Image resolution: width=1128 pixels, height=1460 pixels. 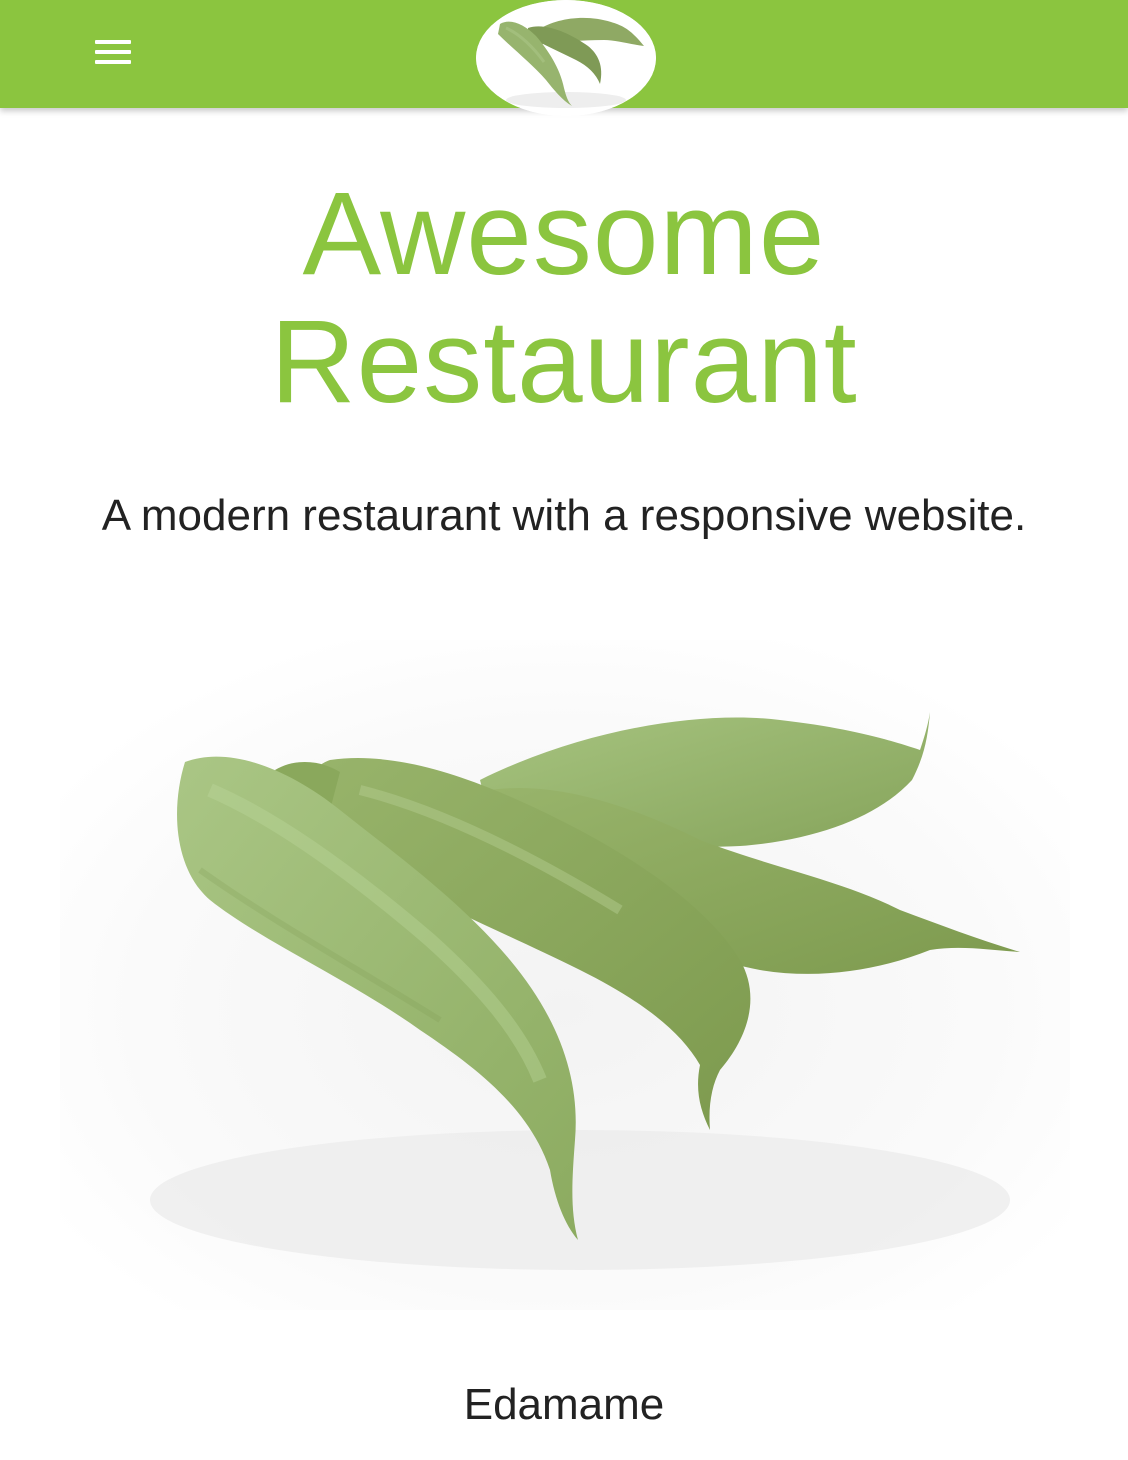 I want to click on title-line-1: Awesome, so click(x=564, y=234).